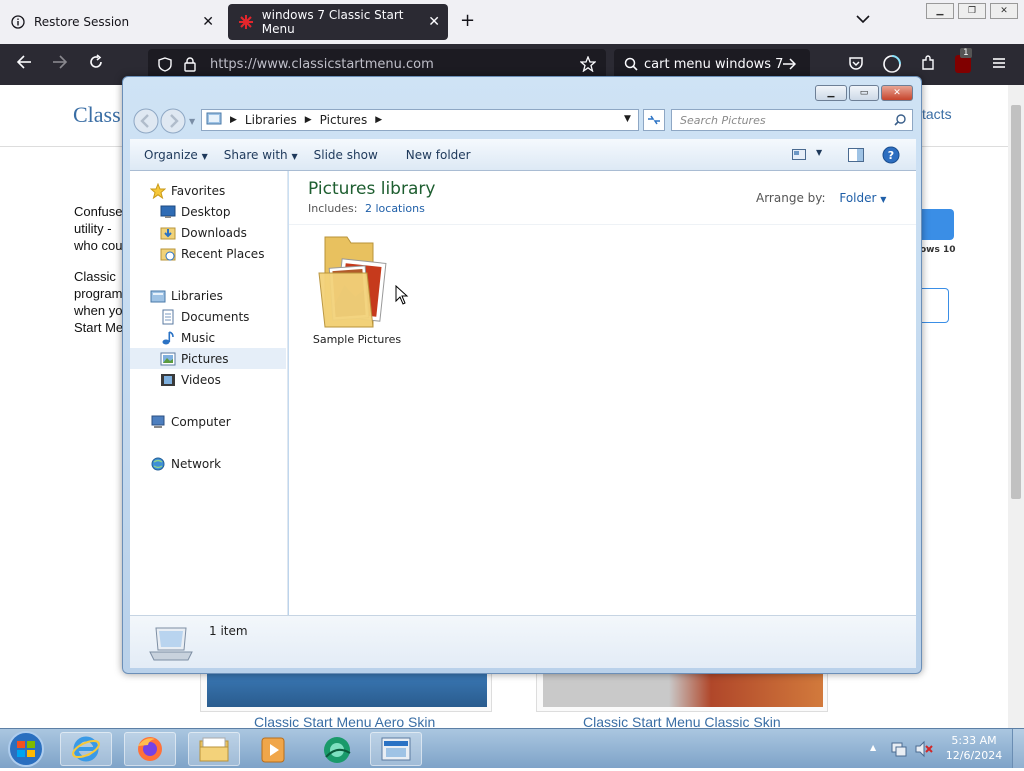 The width and height of the screenshot is (1024, 771). Describe the element at coordinates (146, 122) in the screenshot. I see `back-button` at that location.